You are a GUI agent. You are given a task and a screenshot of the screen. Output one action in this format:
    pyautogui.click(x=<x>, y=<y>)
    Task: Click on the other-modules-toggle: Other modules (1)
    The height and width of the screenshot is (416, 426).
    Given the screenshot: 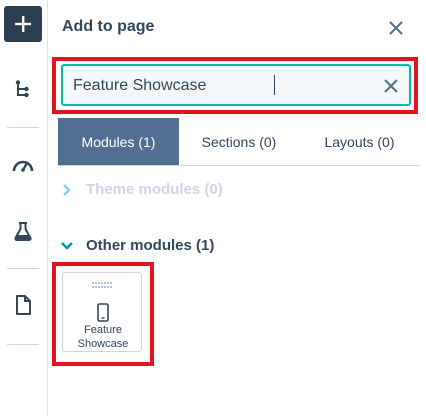 What is the action you would take?
    pyautogui.click(x=137, y=245)
    